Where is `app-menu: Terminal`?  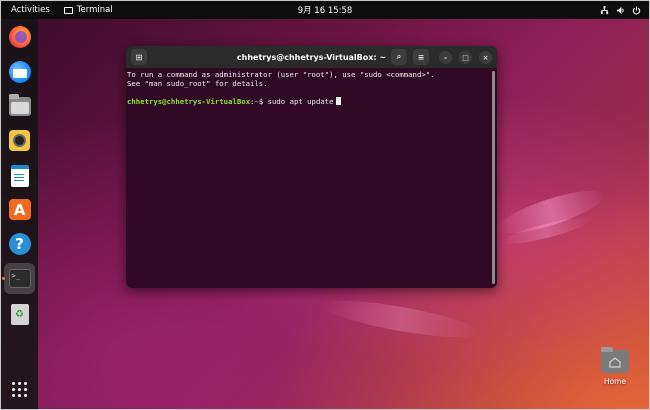 app-menu: Terminal is located at coordinates (88, 10).